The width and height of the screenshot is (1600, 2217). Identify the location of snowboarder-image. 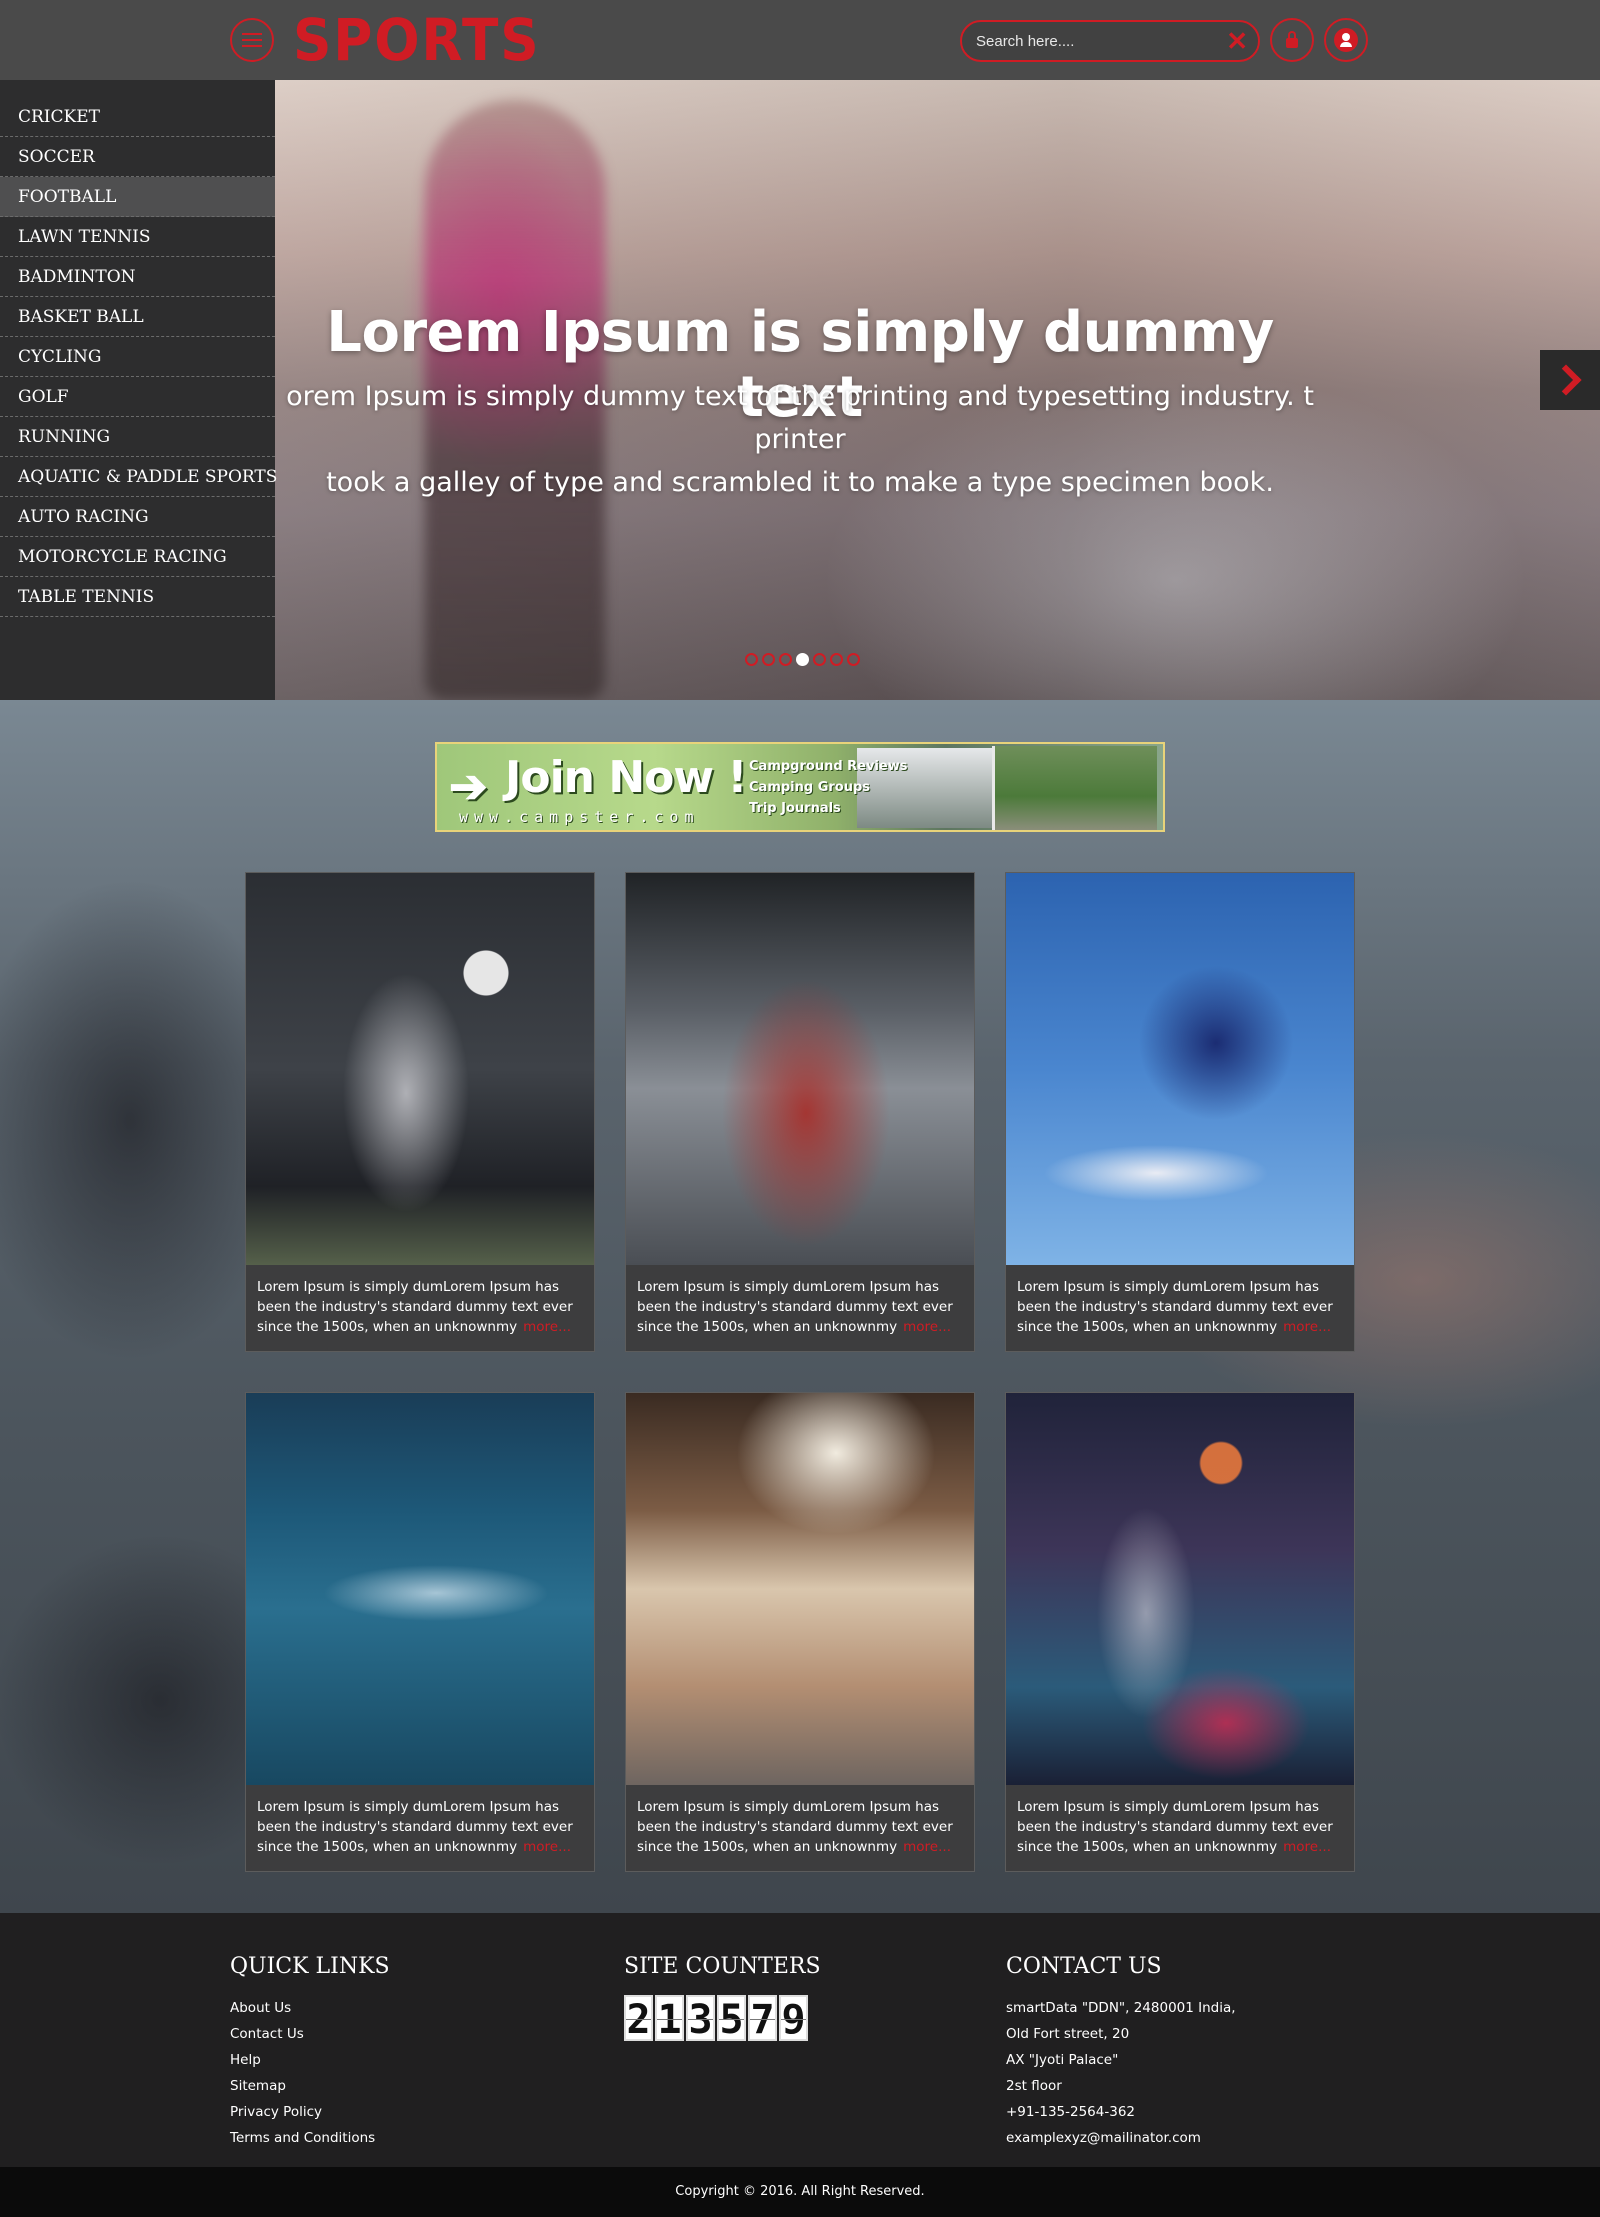
(1180, 1069).